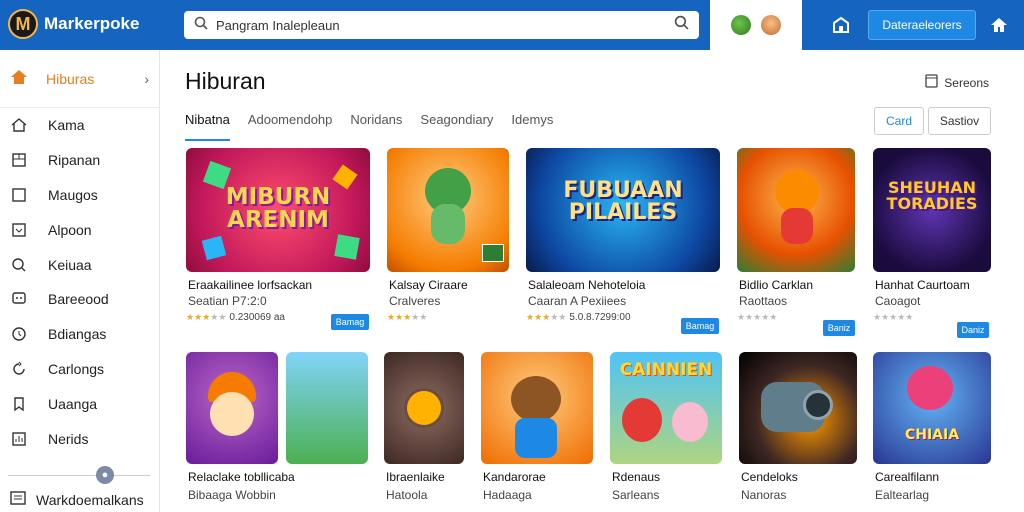 This screenshot has width=1024, height=512. I want to click on home-outline-icon, so click(19, 125).